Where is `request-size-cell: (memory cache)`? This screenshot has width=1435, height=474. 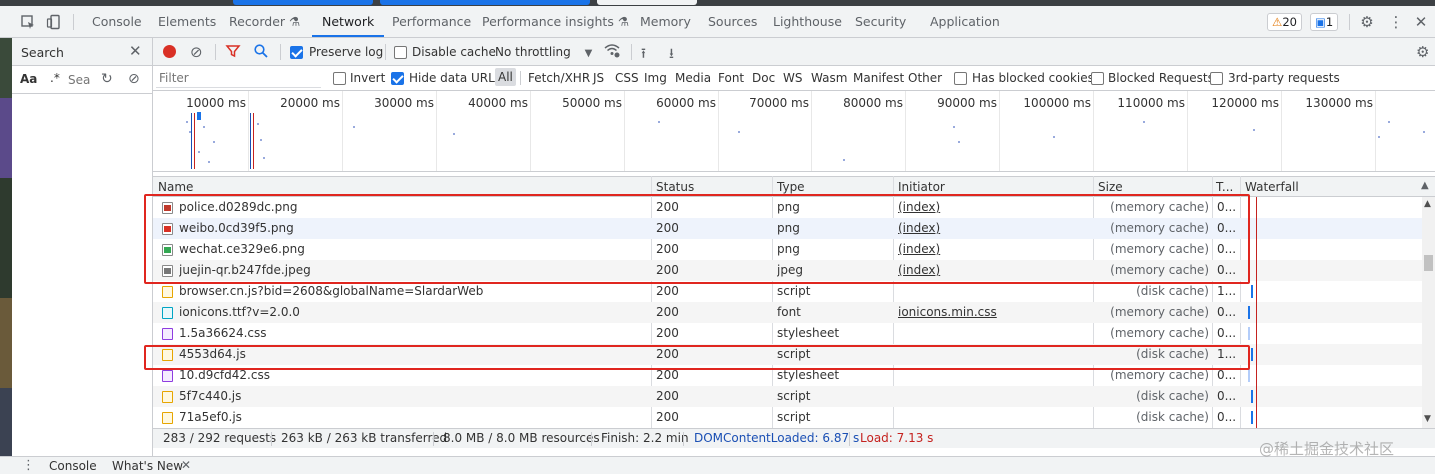 request-size-cell: (memory cache) is located at coordinates (1159, 333).